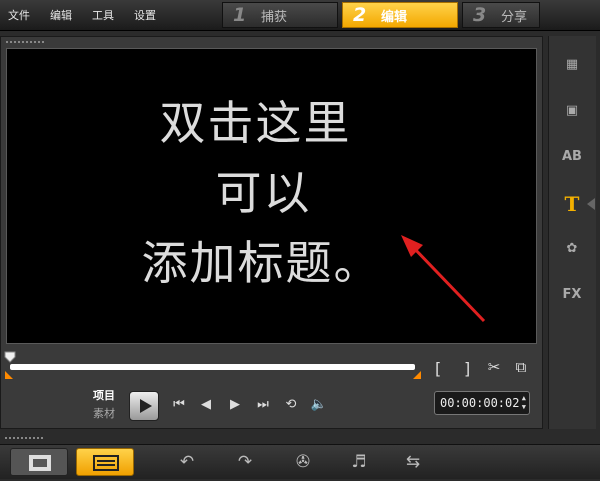 This screenshot has height=481, width=600. What do you see at coordinates (360, 15) in the screenshot?
I see `tab-edit-number: 2` at bounding box center [360, 15].